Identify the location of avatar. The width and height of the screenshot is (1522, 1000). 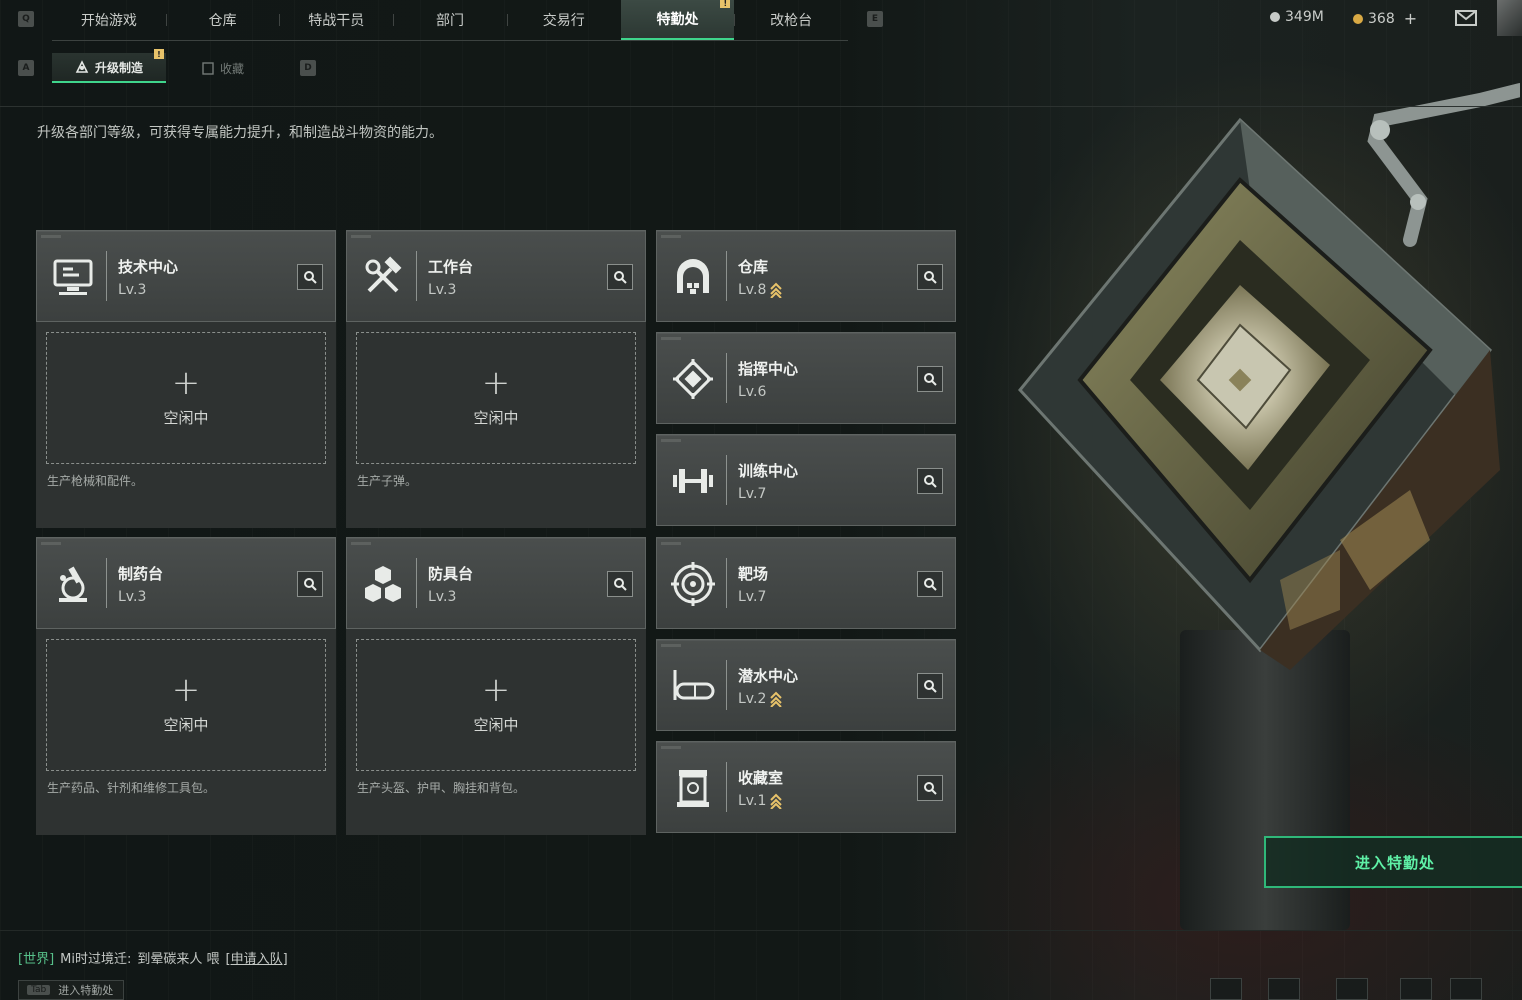
(1509, 18).